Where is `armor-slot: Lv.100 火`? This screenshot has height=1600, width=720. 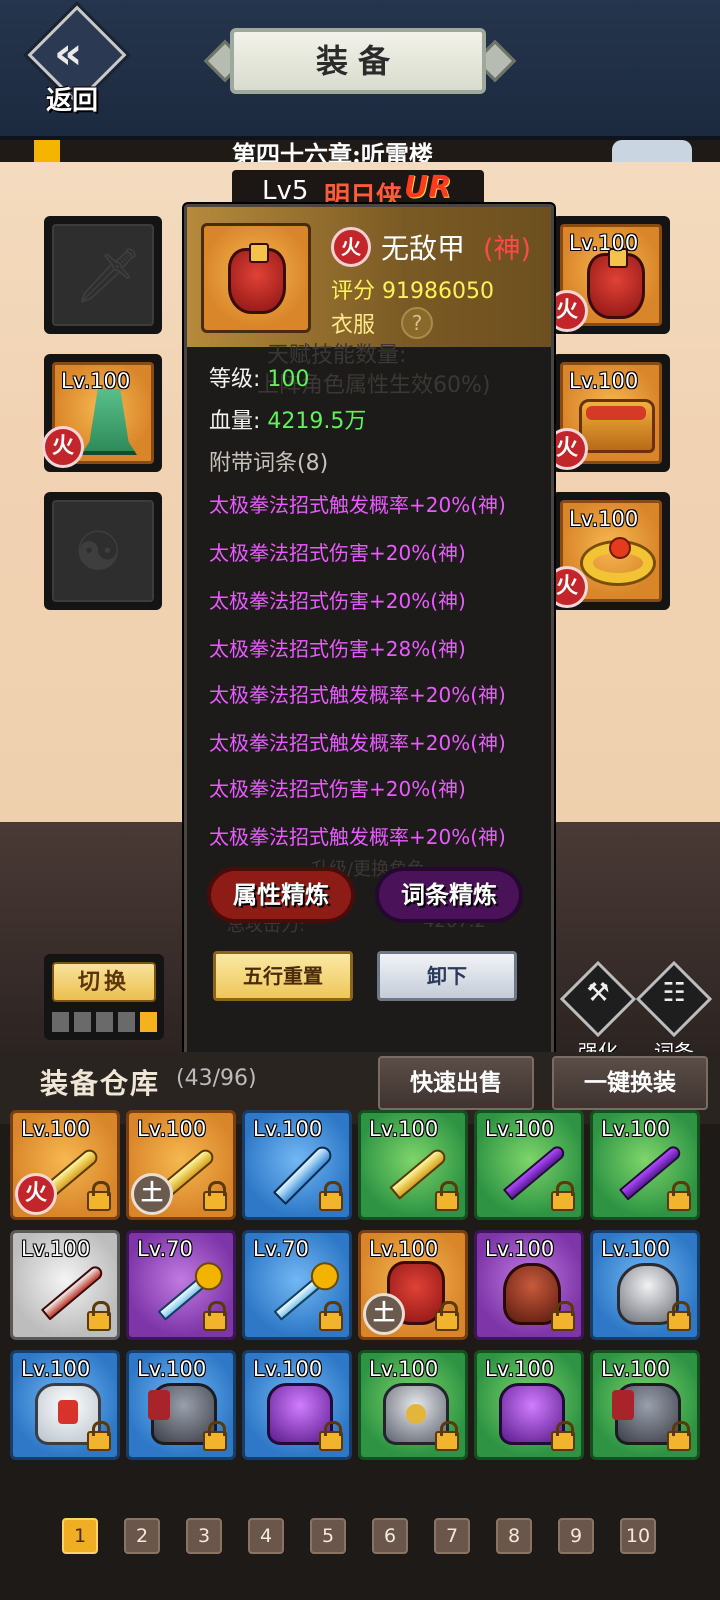
armor-slot: Lv.100 火 is located at coordinates (608, 275).